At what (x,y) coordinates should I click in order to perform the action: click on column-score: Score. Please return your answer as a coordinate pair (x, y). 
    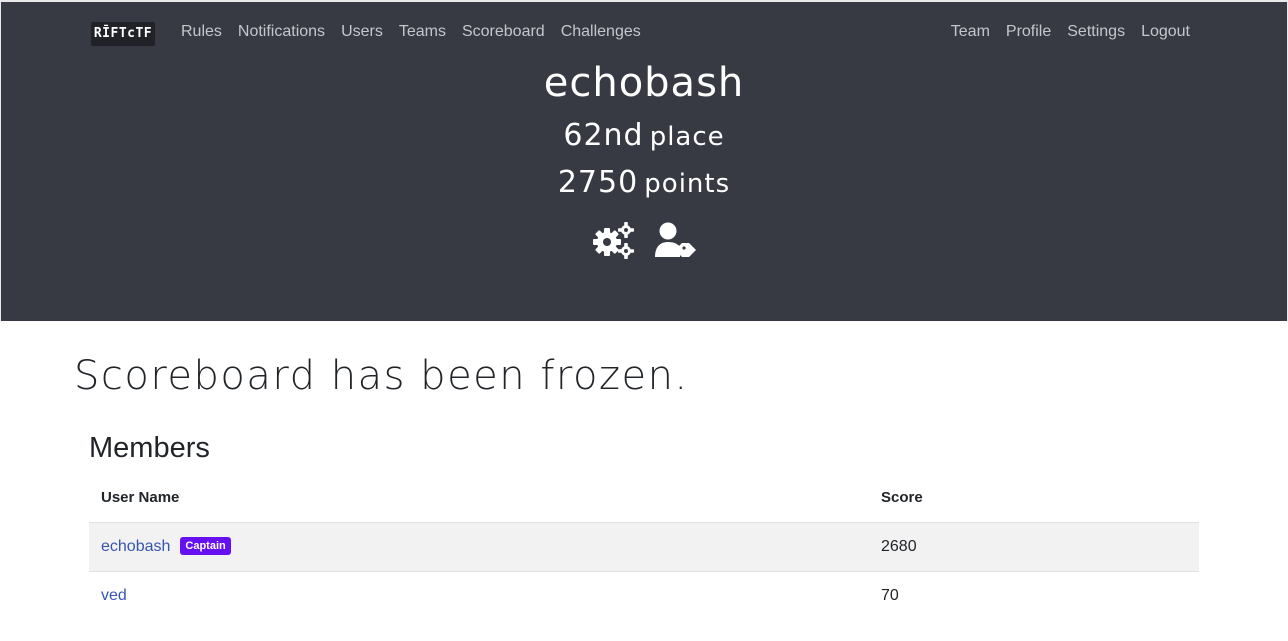
    Looking at the image, I should click on (1034, 500).